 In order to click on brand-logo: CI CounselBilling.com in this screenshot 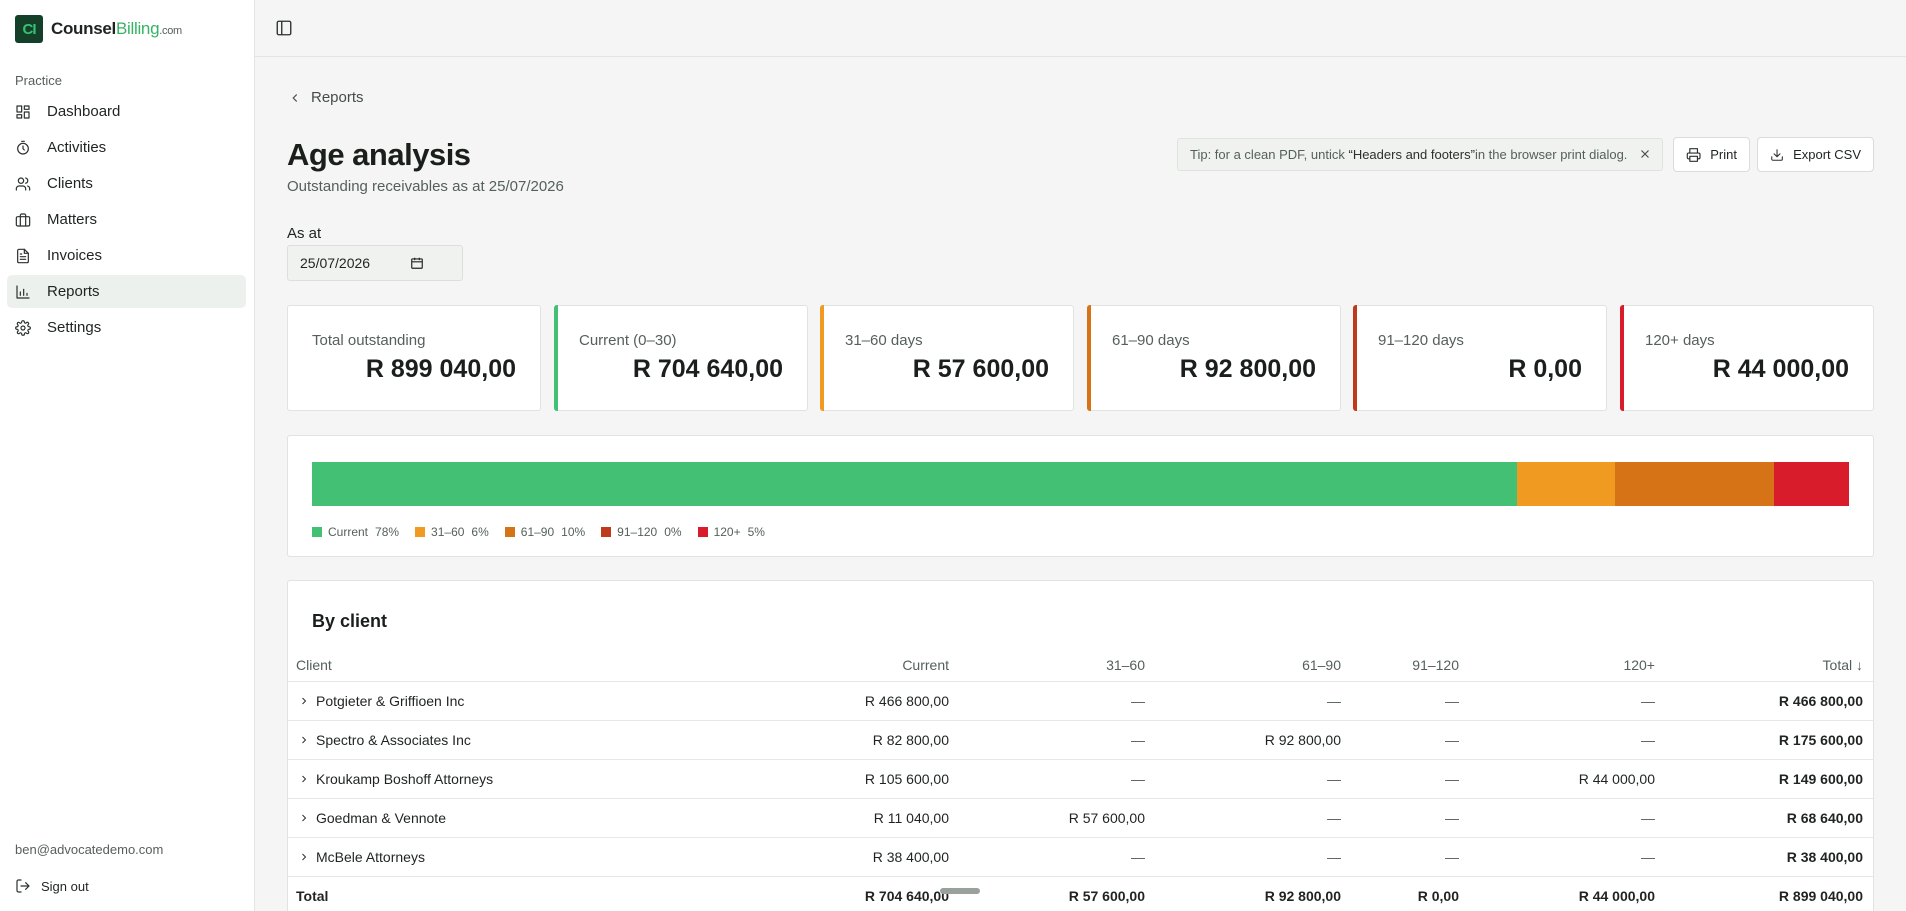, I will do `click(98, 29)`.